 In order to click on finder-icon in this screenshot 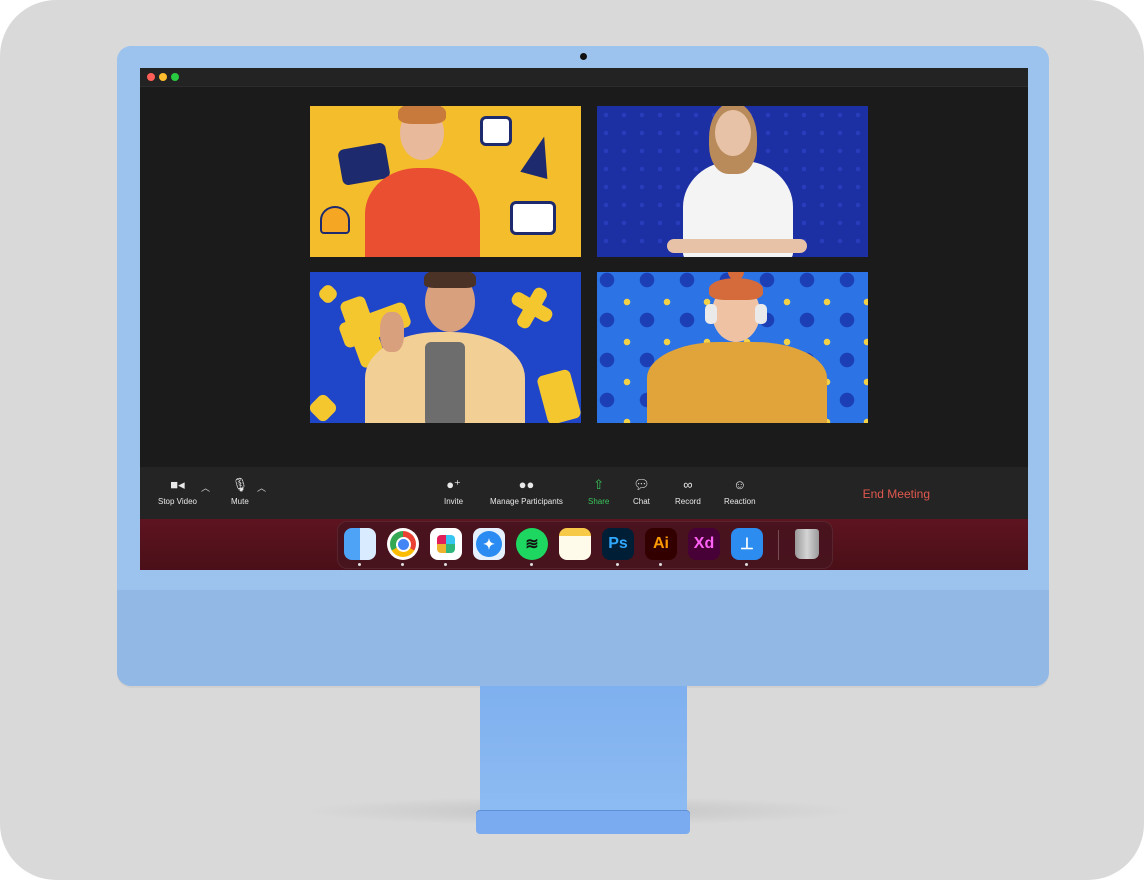, I will do `click(360, 544)`.